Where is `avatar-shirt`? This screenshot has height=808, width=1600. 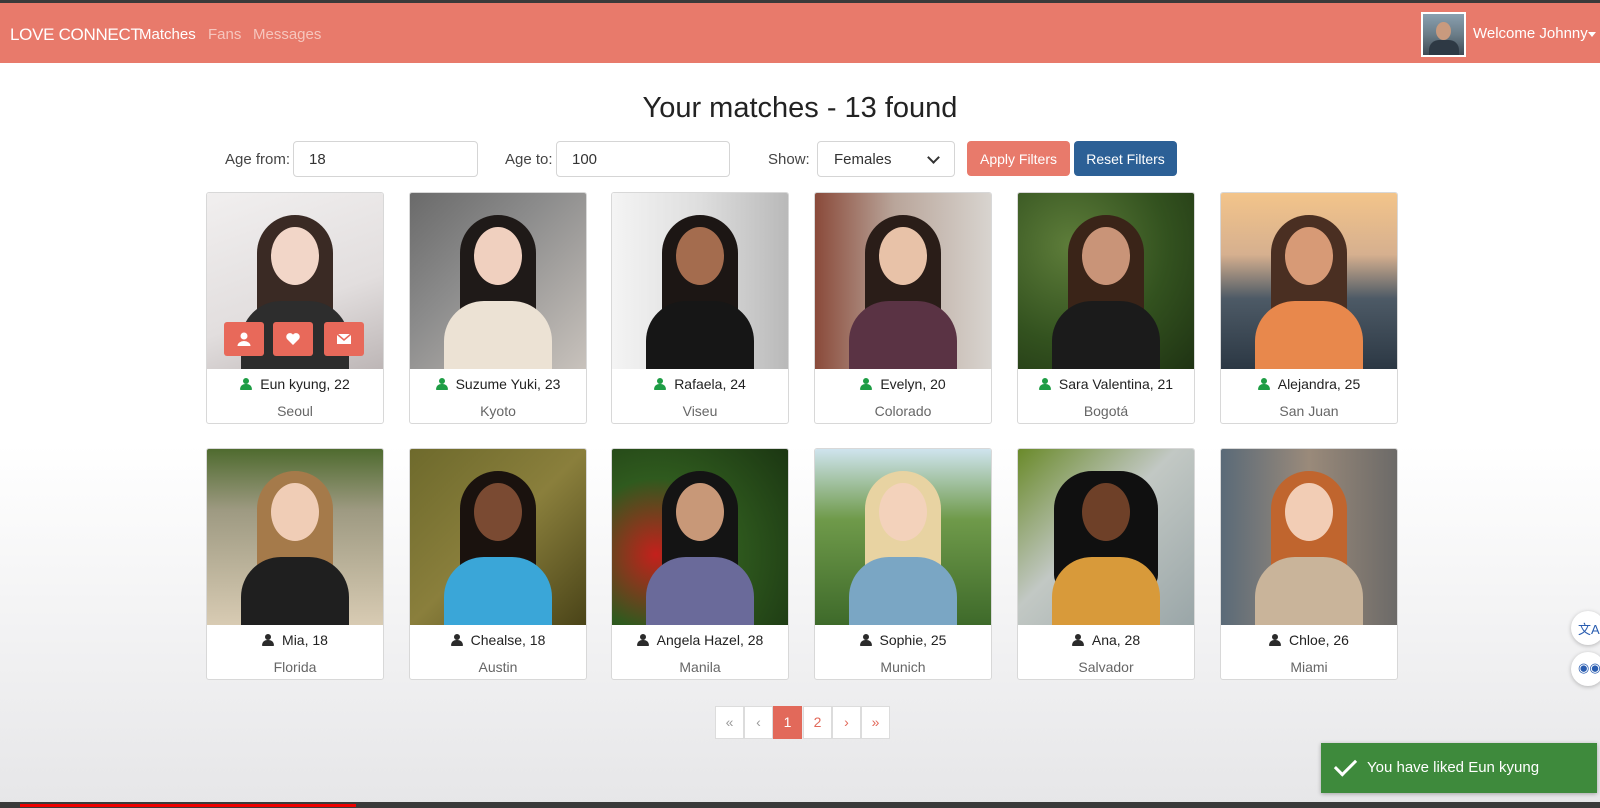 avatar-shirt is located at coordinates (1444, 47).